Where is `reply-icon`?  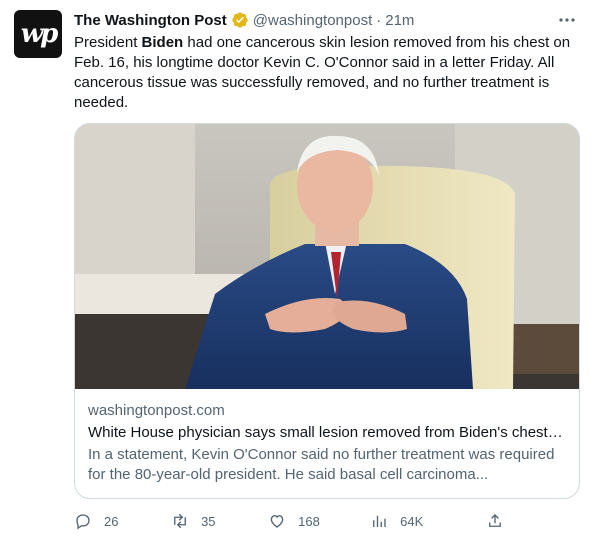 reply-icon is located at coordinates (83, 522).